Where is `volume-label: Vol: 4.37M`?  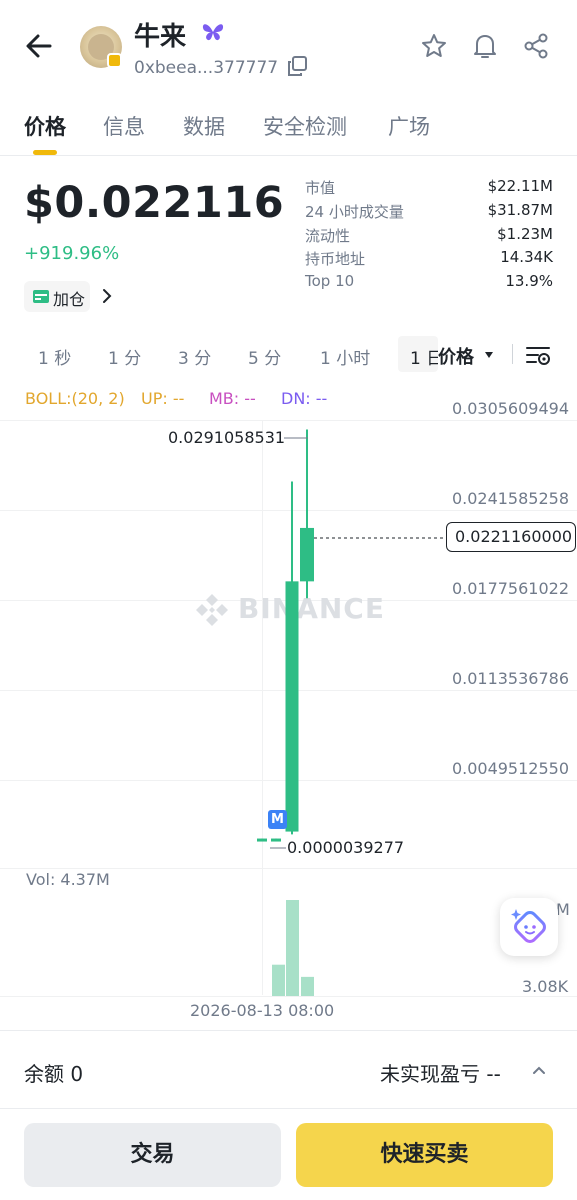
volume-label: Vol: 4.37M is located at coordinates (68, 879).